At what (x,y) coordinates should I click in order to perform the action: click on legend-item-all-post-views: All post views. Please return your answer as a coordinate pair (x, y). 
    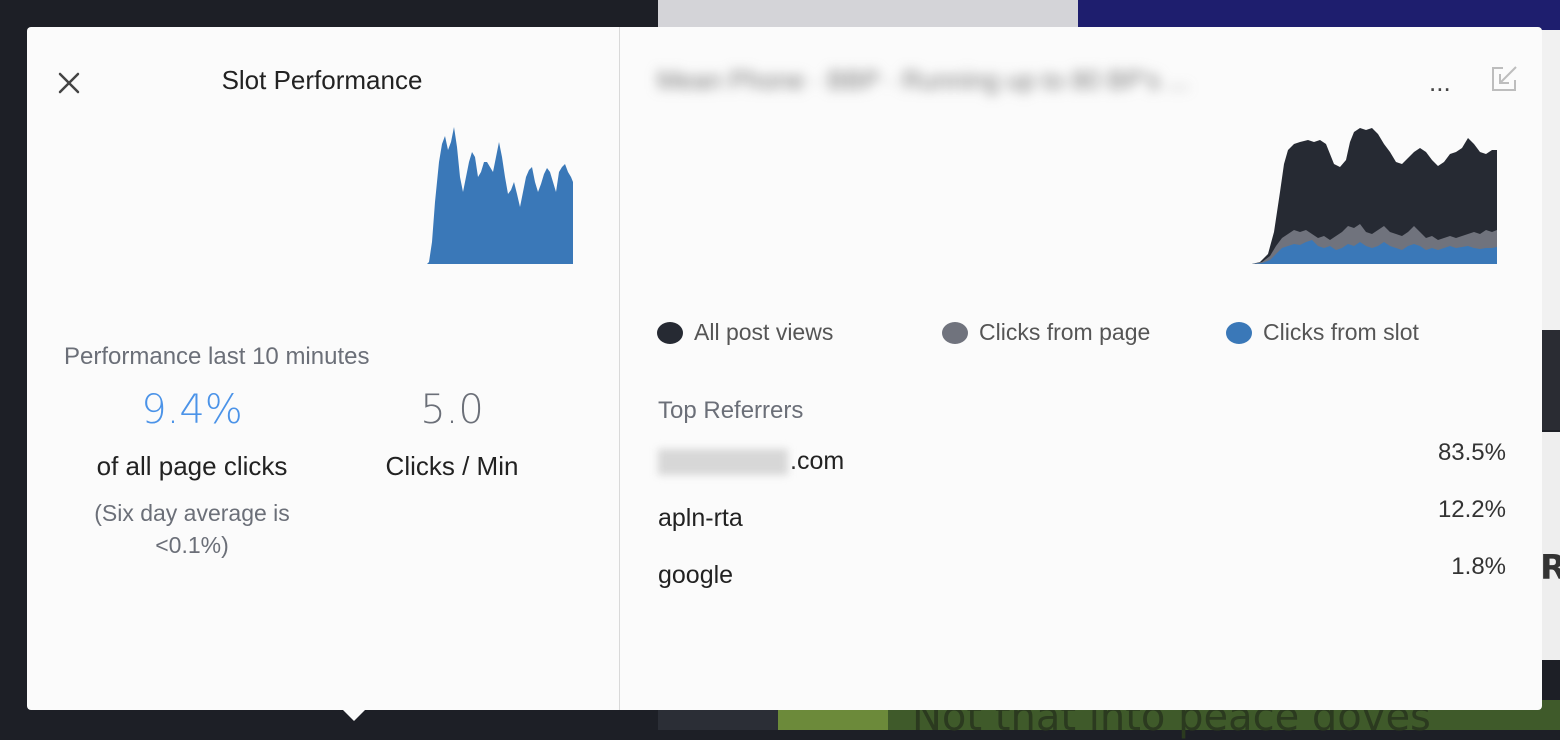
    Looking at the image, I should click on (745, 332).